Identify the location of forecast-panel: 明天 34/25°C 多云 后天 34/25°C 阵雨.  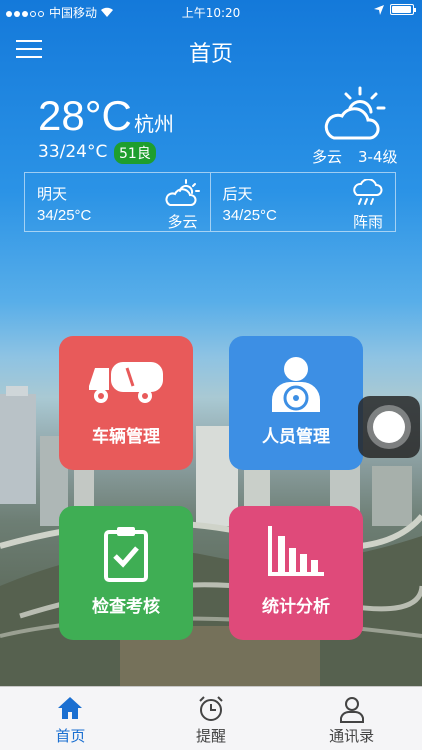
(210, 202).